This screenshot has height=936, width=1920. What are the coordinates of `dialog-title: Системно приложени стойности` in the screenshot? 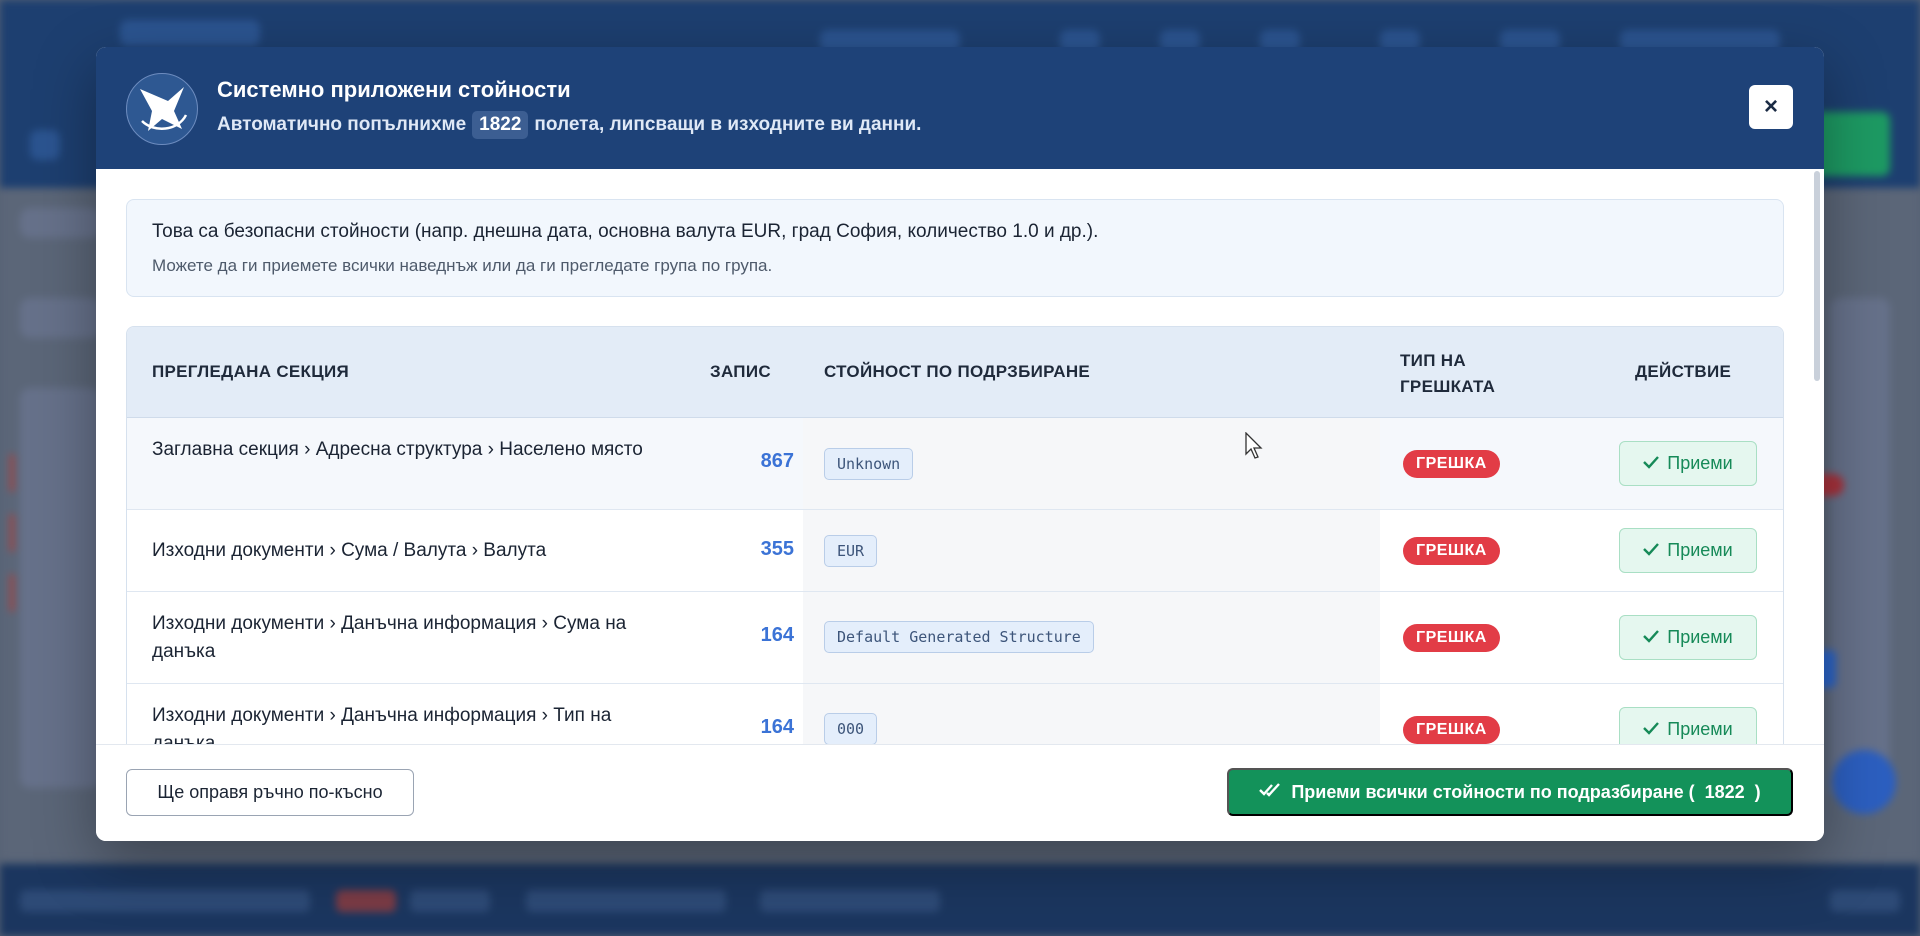 It's located at (394, 89).